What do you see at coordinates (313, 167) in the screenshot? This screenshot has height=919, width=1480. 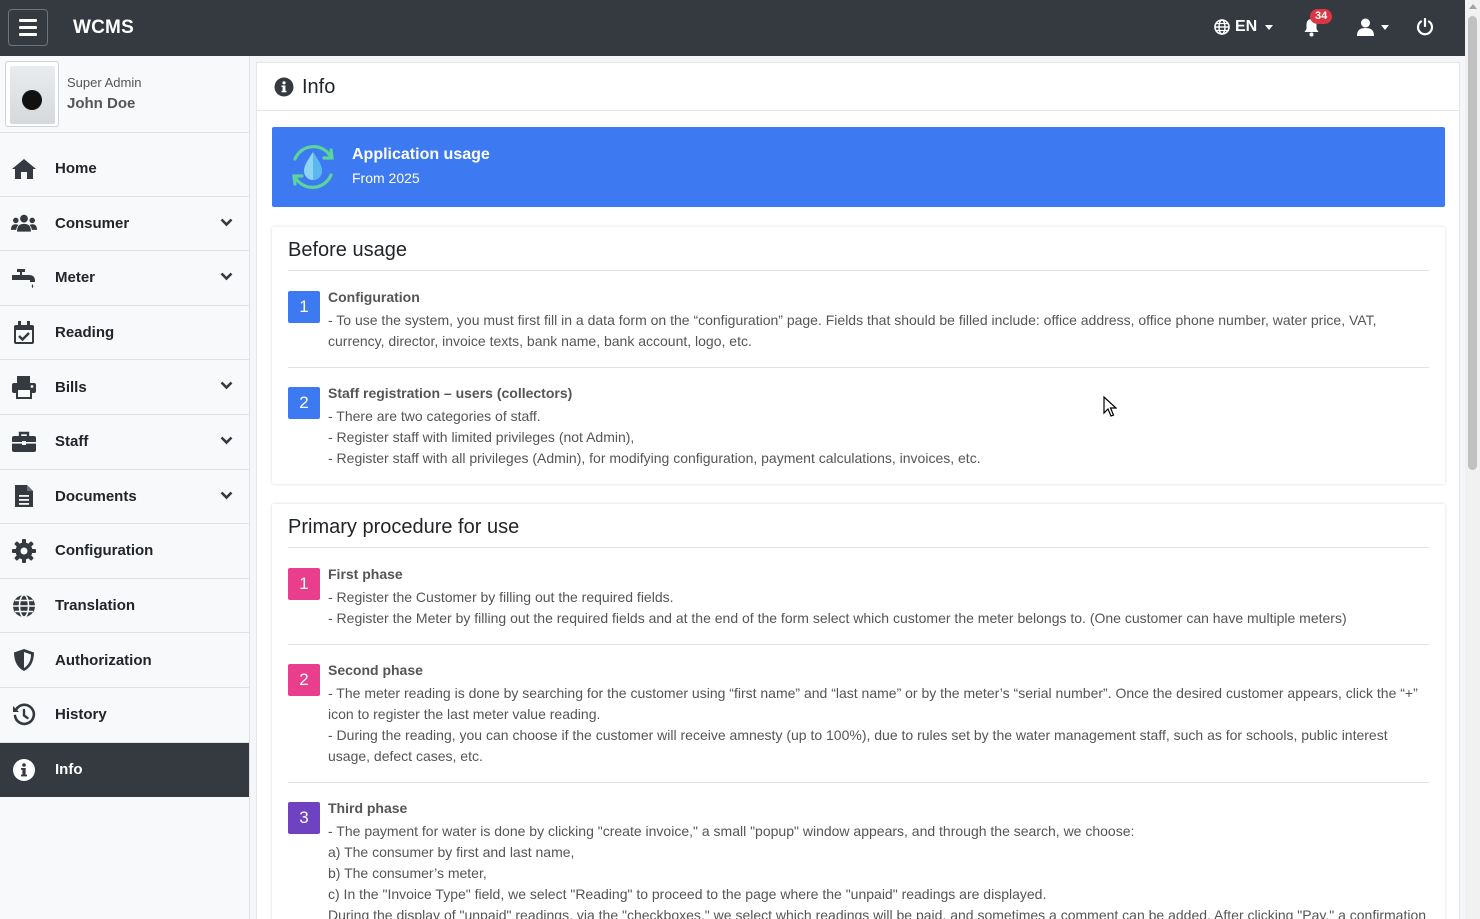 I see `water-drop-refresh-icon` at bounding box center [313, 167].